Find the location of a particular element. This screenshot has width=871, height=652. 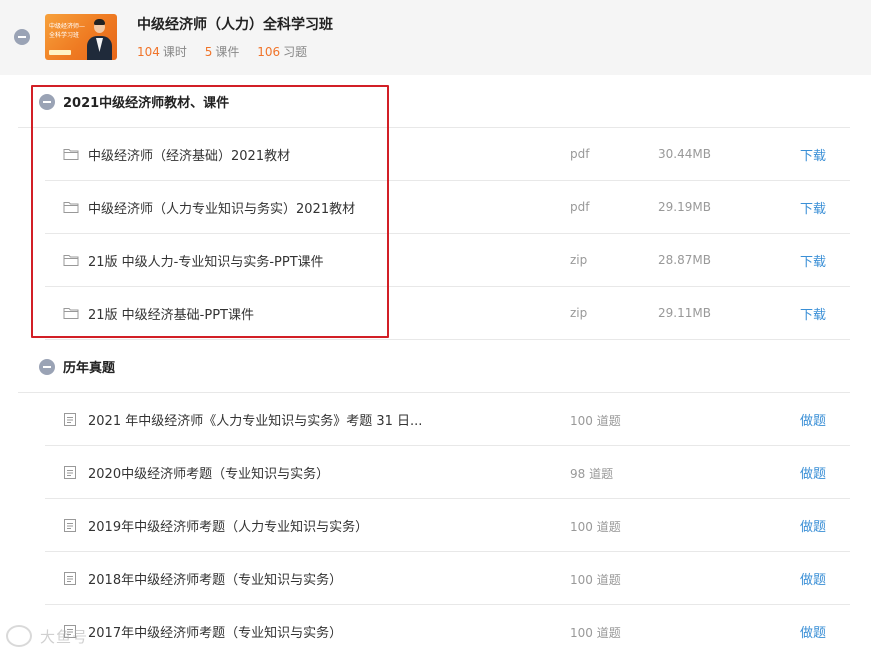

exam-row: 2020中级经济师考题（专业知识与实务） 98 道题 做题 is located at coordinates (447, 472).